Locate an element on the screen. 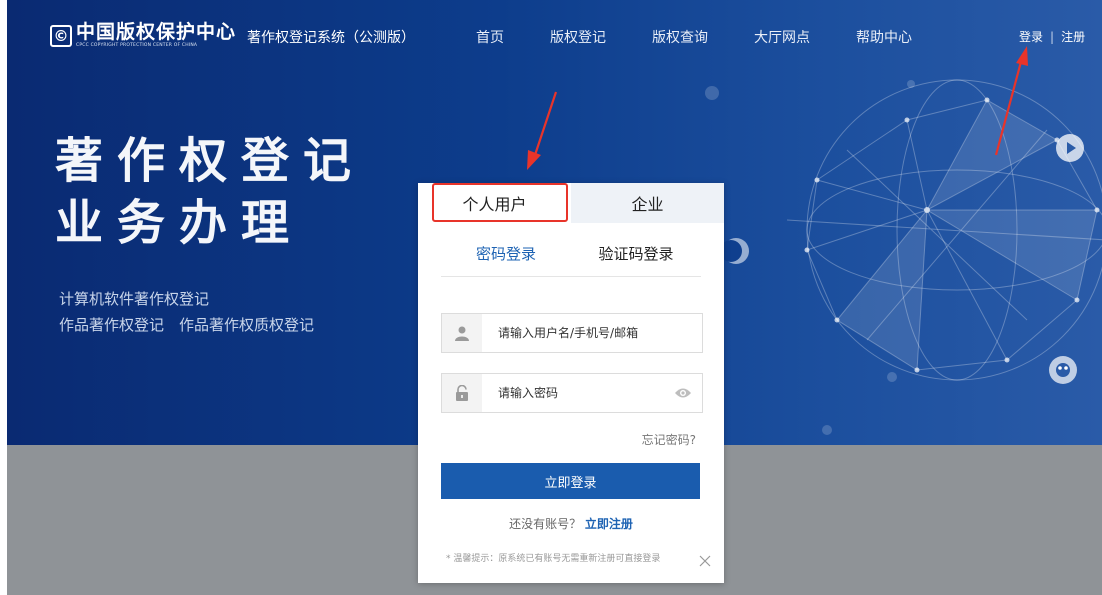 This screenshot has height=595, width=1102. nav-item-registration: 版权登记 is located at coordinates (578, 37).